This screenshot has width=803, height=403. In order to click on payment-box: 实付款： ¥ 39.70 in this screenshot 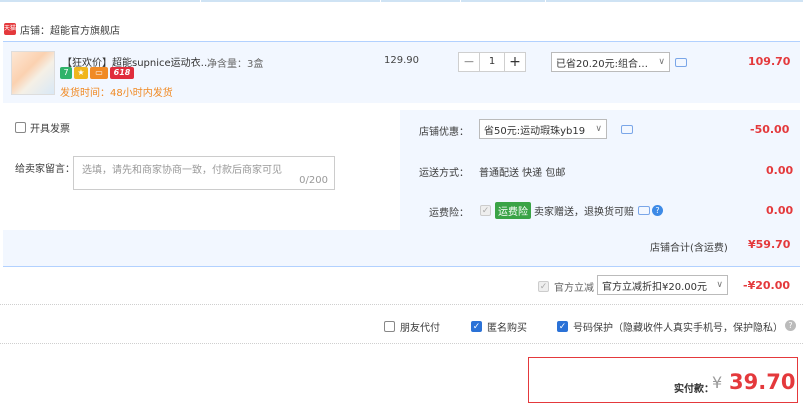, I will do `click(663, 380)`.